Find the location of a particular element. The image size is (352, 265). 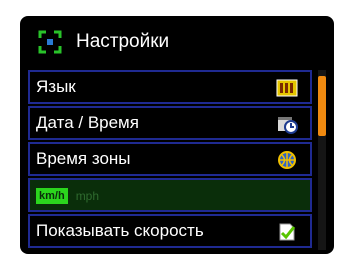

menu-item-time-zone: Время зоны is located at coordinates (170, 159).